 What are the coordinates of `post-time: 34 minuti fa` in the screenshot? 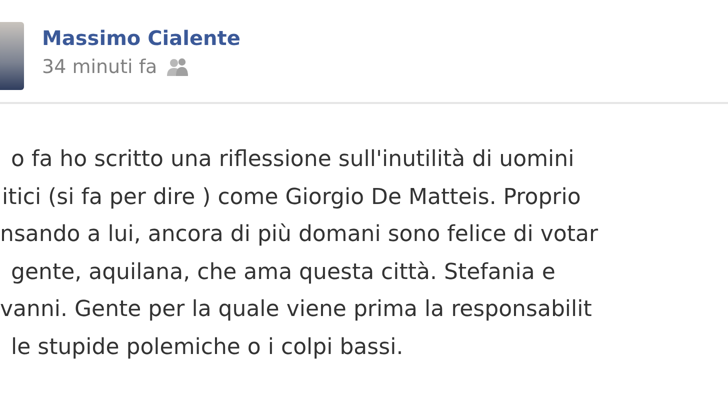 It's located at (100, 67).